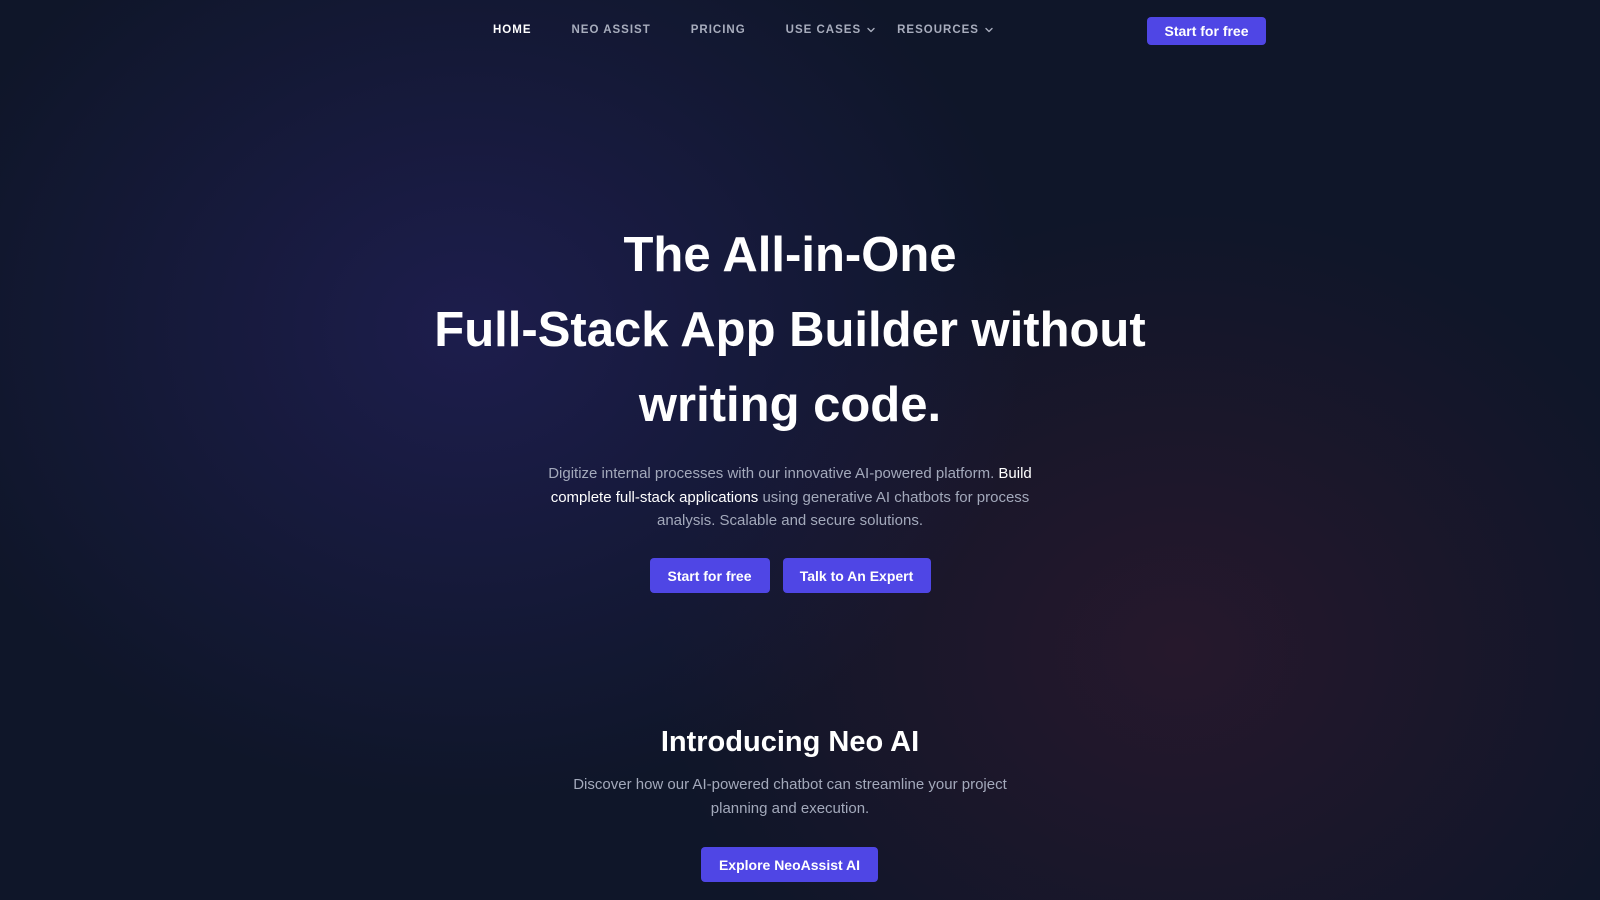 The height and width of the screenshot is (900, 1600). I want to click on hero-title-line-3: writing code., so click(790, 405).